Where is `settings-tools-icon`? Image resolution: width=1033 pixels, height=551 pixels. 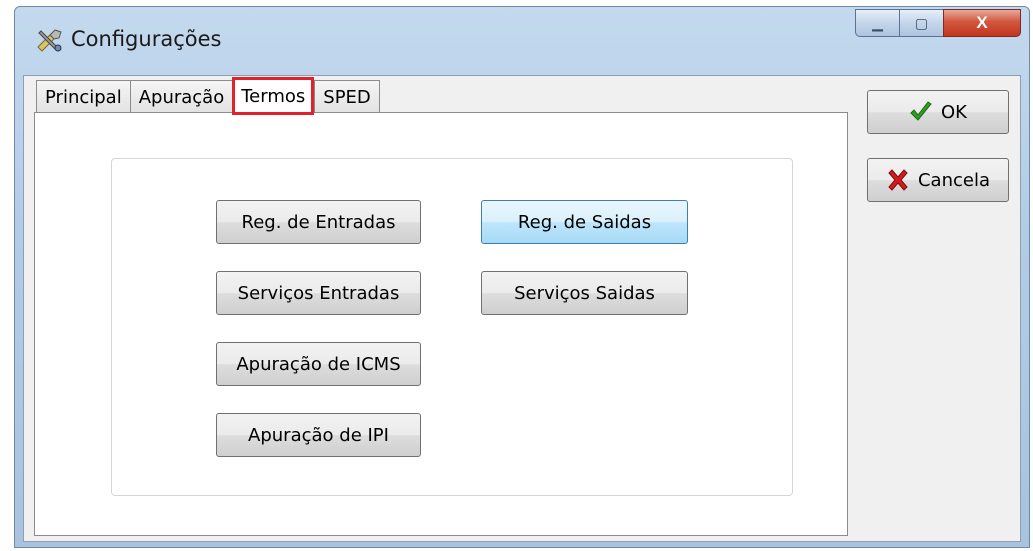 settings-tools-icon is located at coordinates (50, 40).